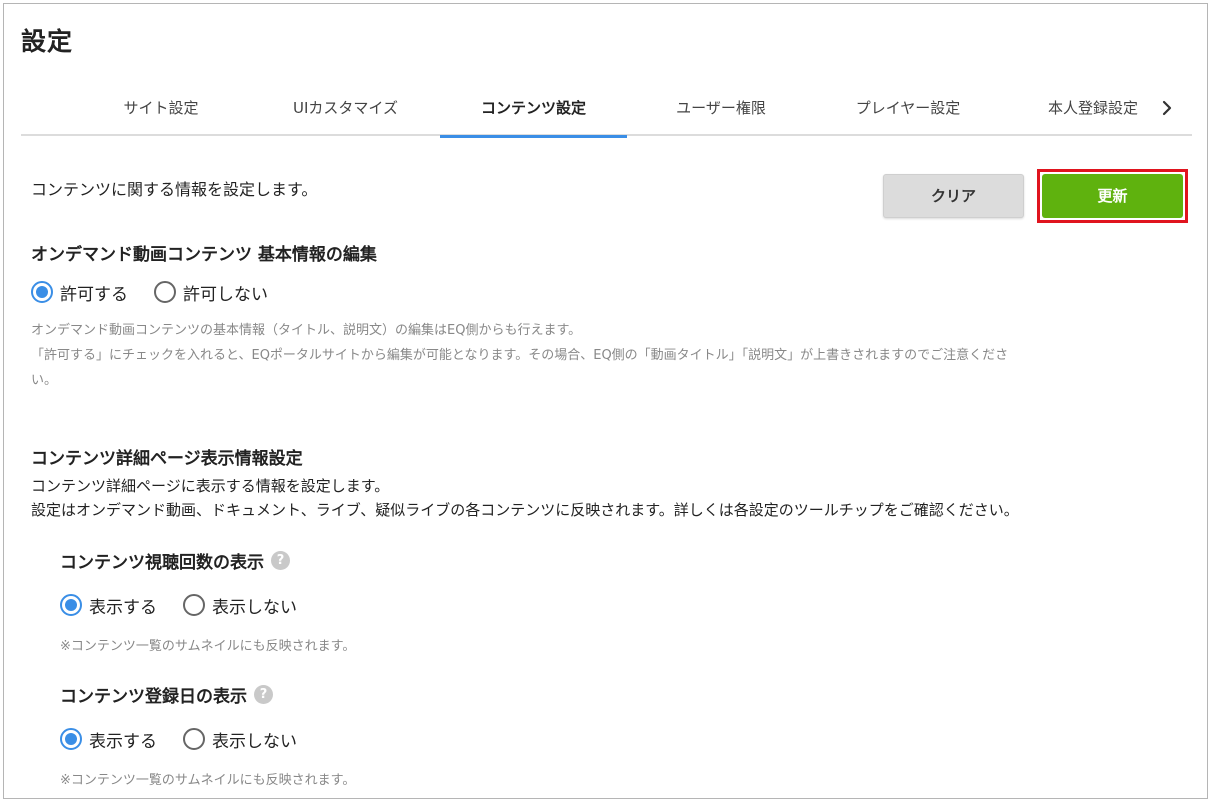 Image resolution: width=1211 pixels, height=802 pixels. What do you see at coordinates (953, 196) in the screenshot?
I see `clear-button: クリア` at bounding box center [953, 196].